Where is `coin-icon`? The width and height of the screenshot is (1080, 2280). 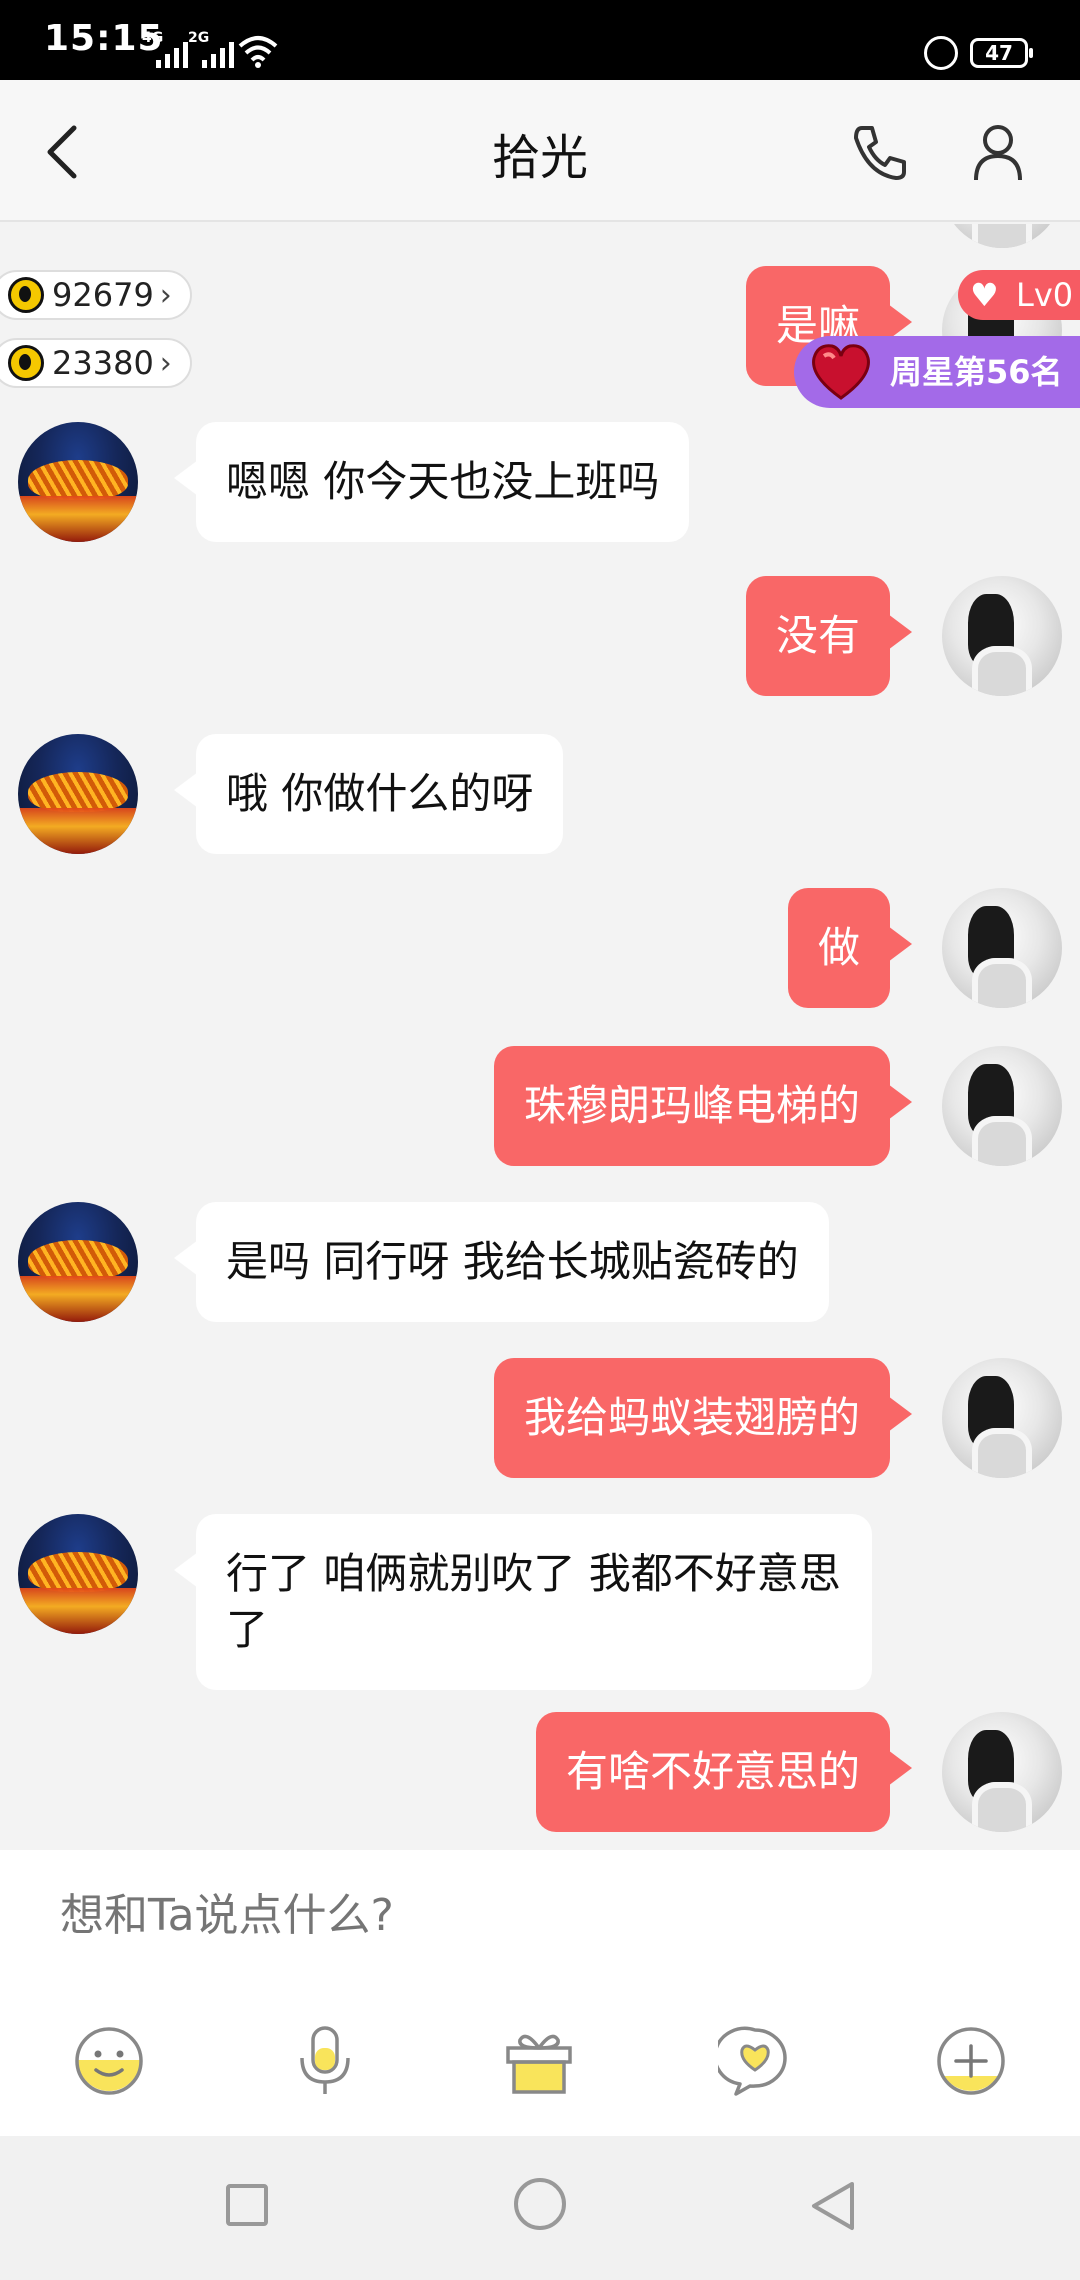
coin-icon is located at coordinates (26, 295).